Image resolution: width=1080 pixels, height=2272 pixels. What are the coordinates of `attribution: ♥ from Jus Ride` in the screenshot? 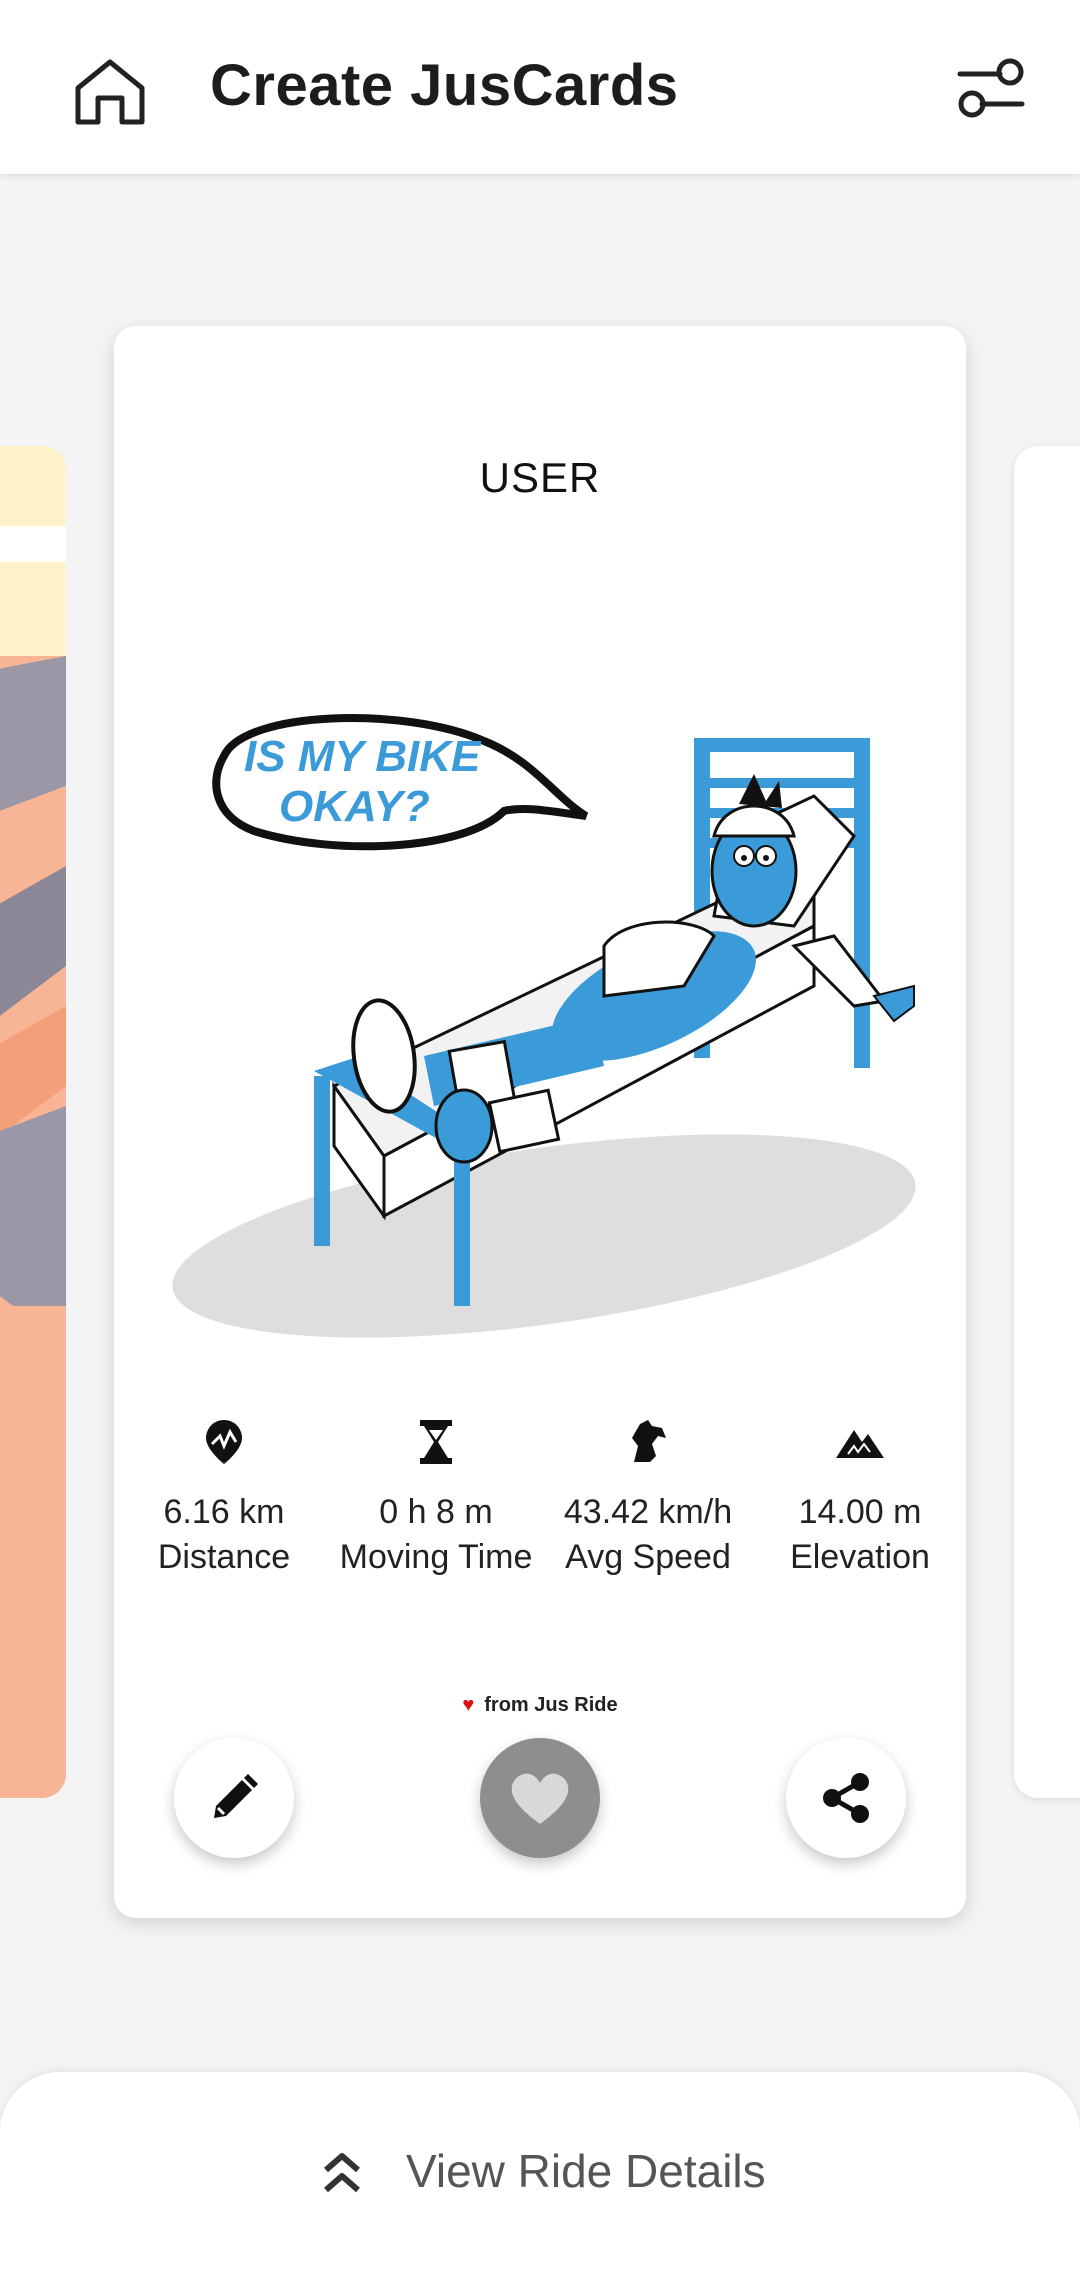 It's located at (540, 1705).